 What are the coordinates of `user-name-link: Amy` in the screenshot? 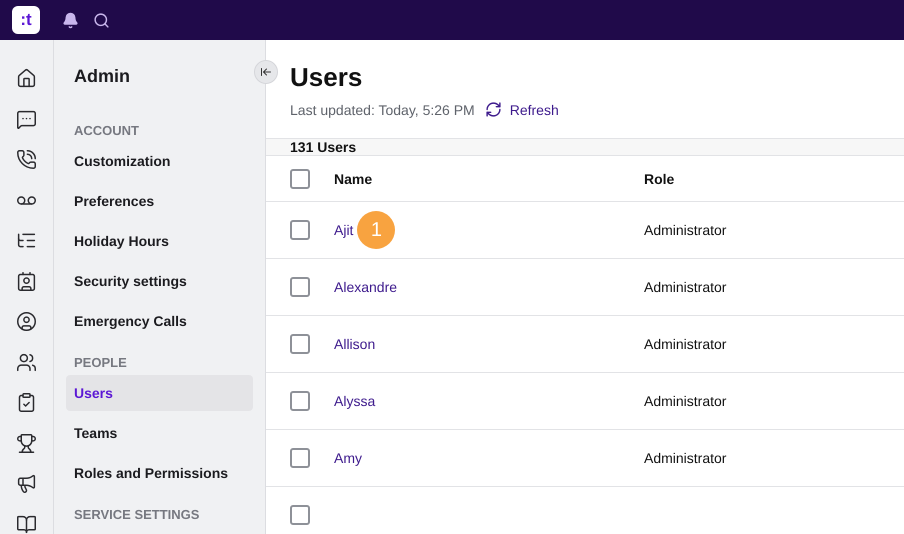 It's located at (348, 458).